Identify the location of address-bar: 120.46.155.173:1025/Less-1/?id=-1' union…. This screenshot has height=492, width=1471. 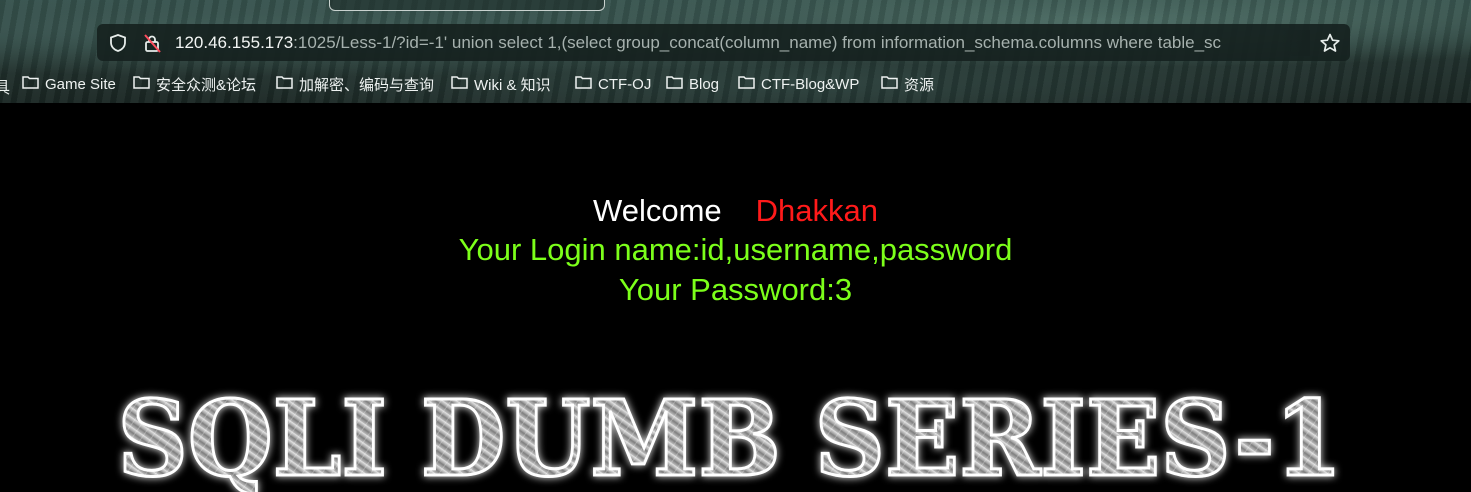
(723, 42).